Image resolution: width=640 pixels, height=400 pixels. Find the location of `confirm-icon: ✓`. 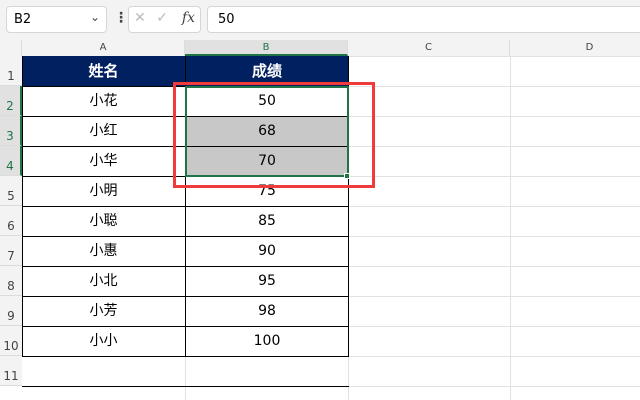

confirm-icon: ✓ is located at coordinates (162, 18).